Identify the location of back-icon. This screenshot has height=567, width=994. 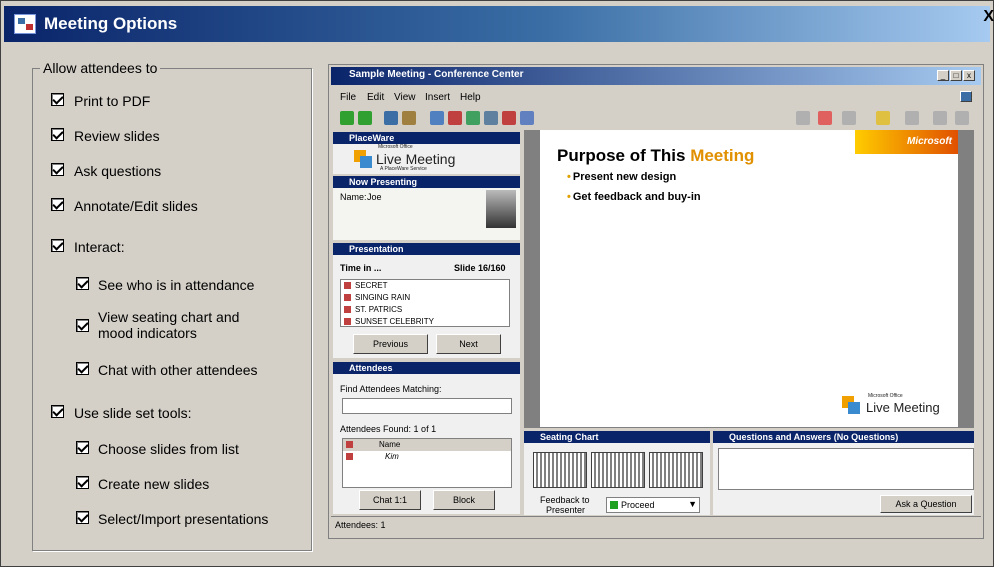
(347, 118).